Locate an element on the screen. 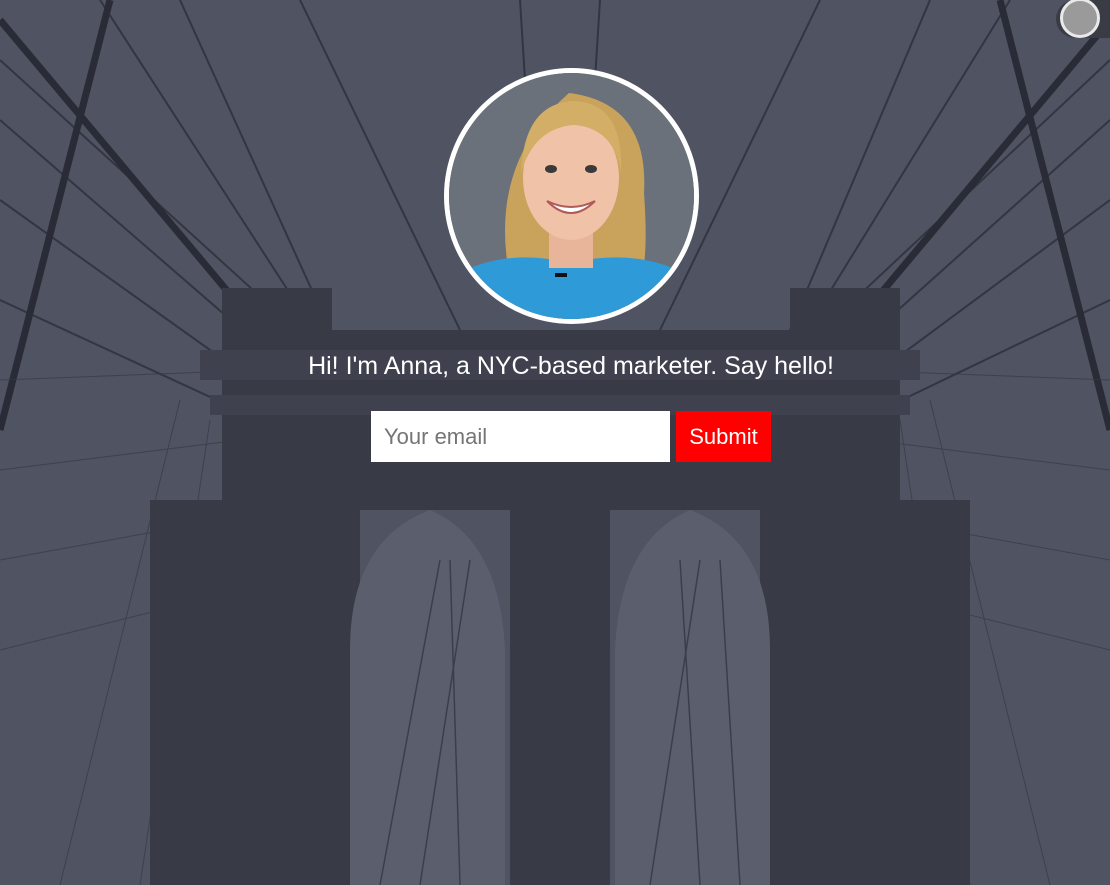  submit-button: Submit is located at coordinates (723, 436).